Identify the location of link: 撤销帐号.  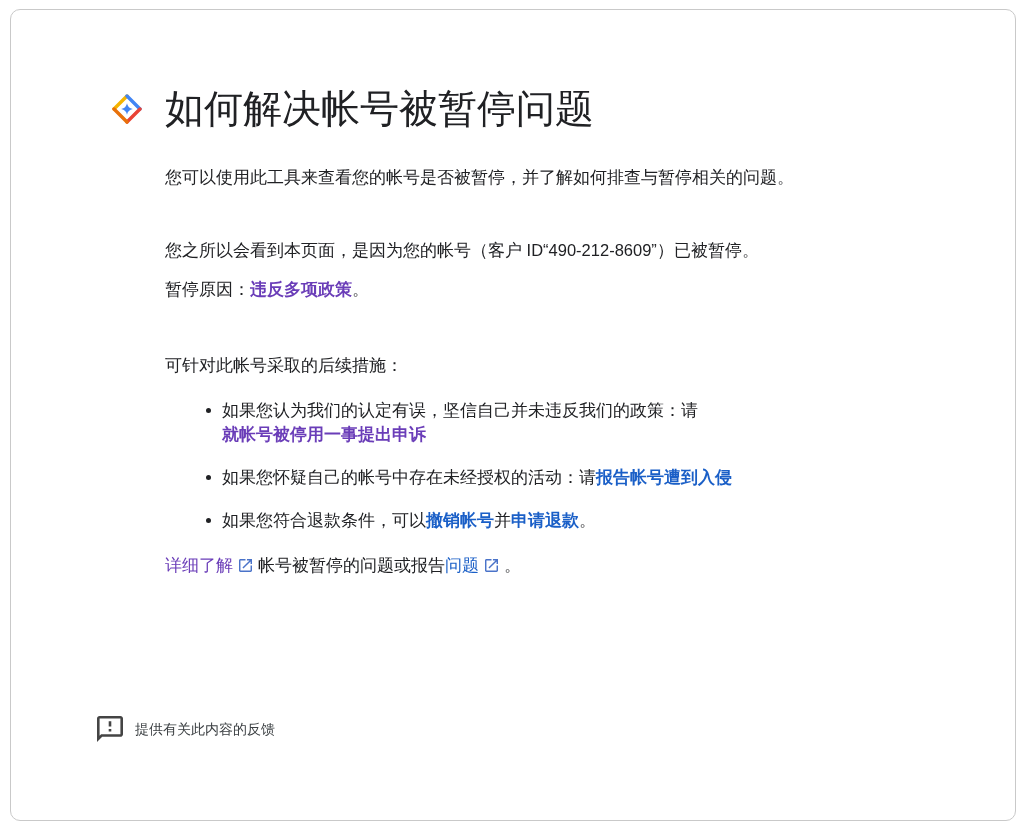
(460, 520).